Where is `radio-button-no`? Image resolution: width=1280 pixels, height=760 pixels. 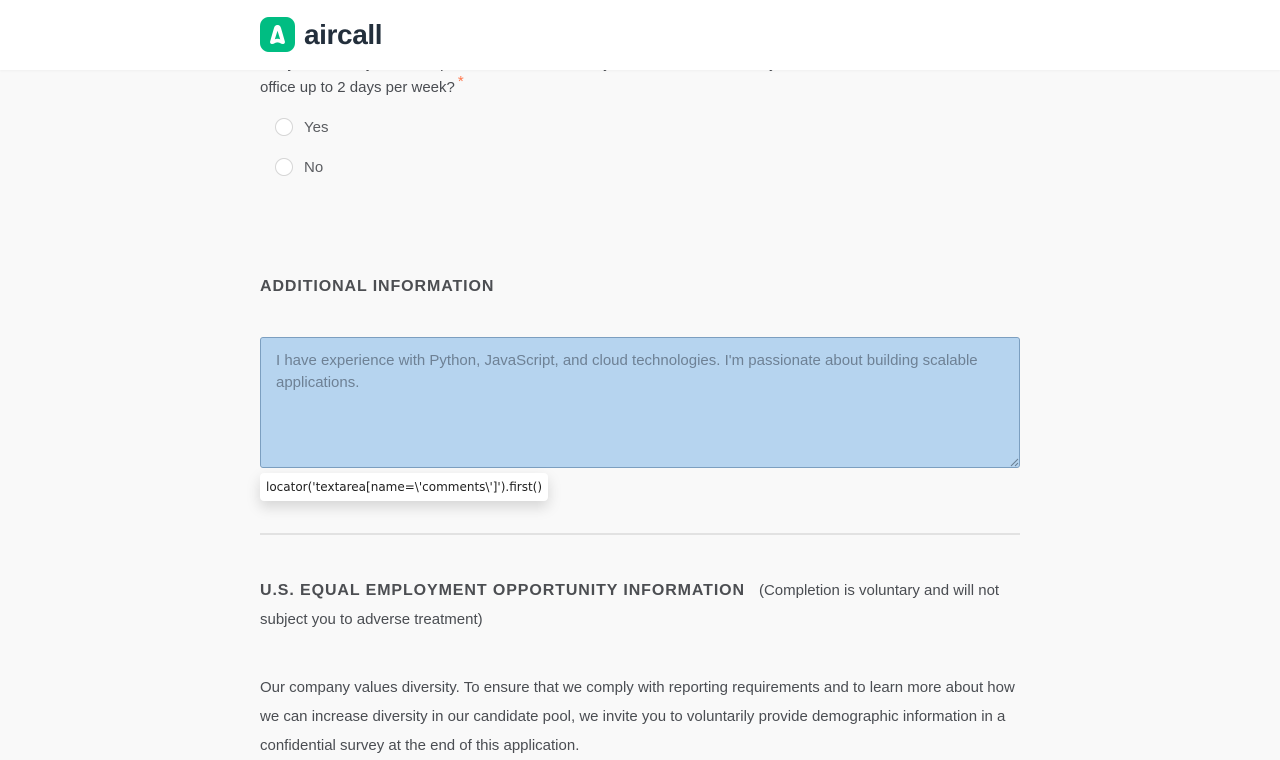 radio-button-no is located at coordinates (284, 167).